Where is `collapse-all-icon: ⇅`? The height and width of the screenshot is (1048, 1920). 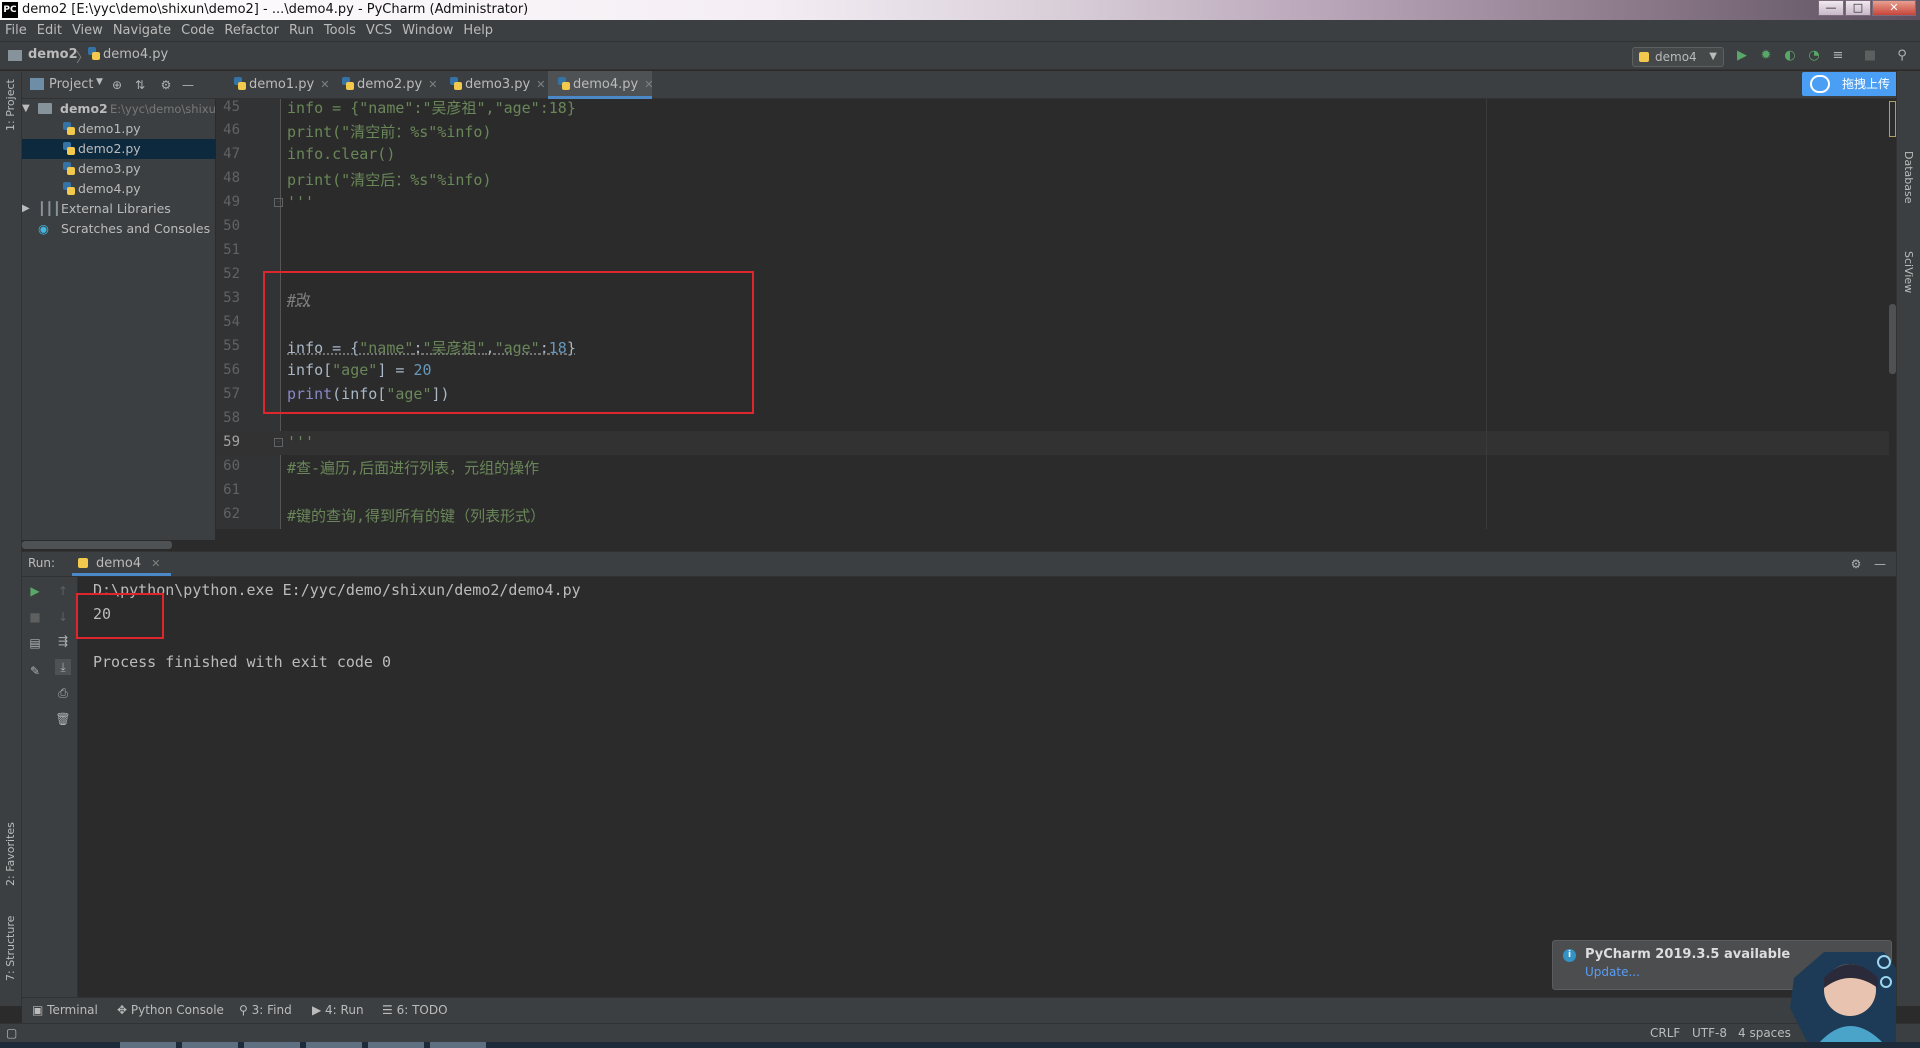
collapse-all-icon: ⇅ is located at coordinates (140, 85).